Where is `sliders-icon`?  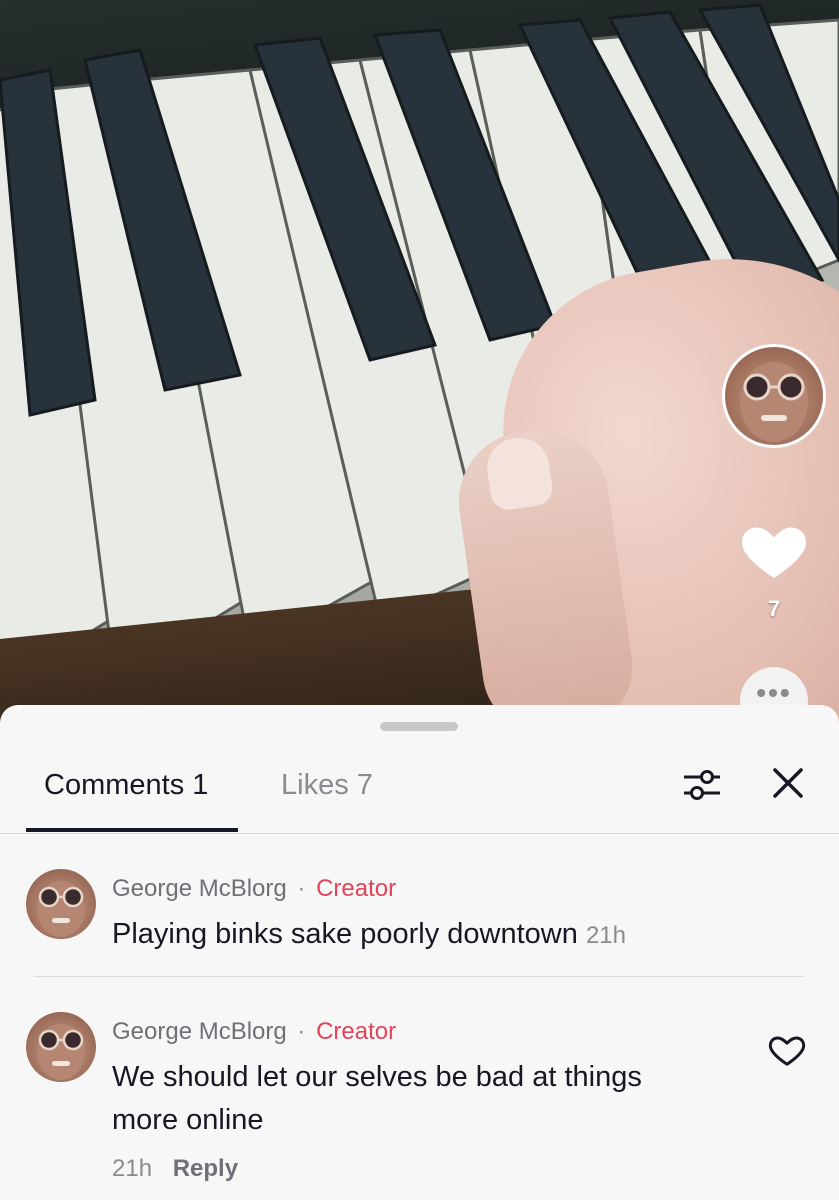
sliders-icon is located at coordinates (702, 785).